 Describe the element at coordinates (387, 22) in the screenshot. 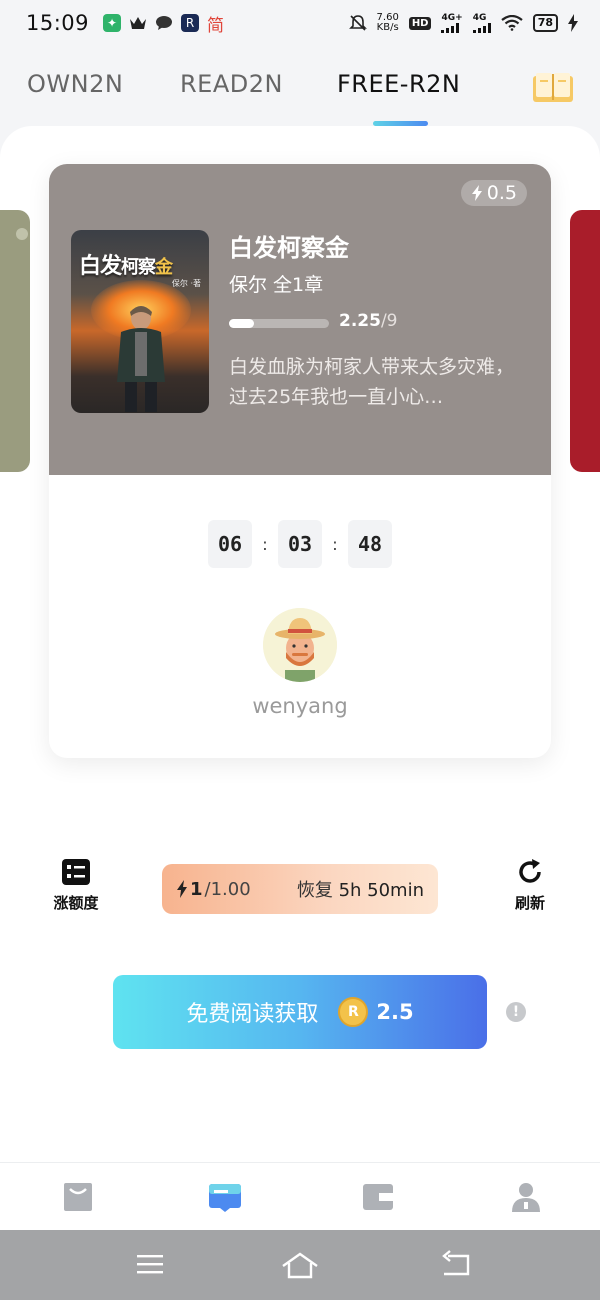

I see `network-speed: 7.60 KB/s` at that location.